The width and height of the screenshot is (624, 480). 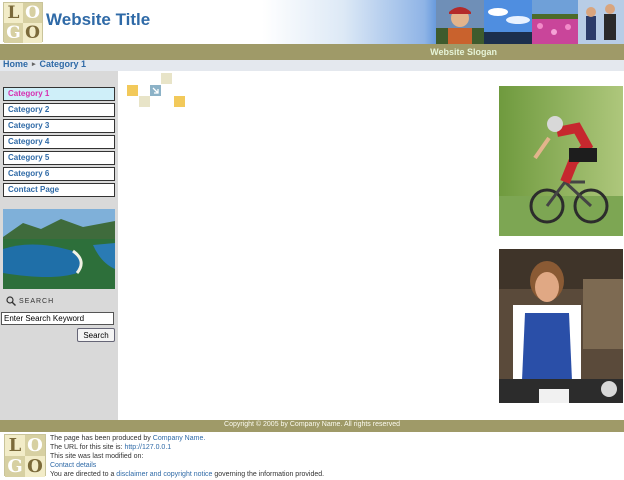 I want to click on footer-text: The URL for this site is:, so click(x=86, y=447).